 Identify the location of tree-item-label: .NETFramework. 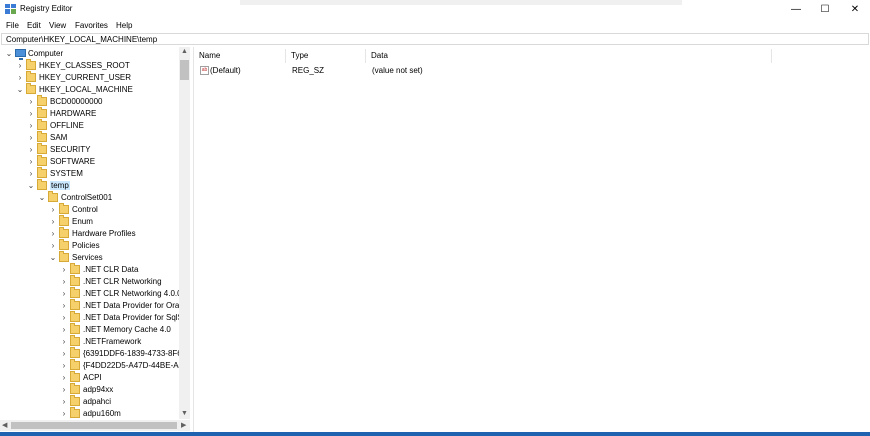
(112, 341).